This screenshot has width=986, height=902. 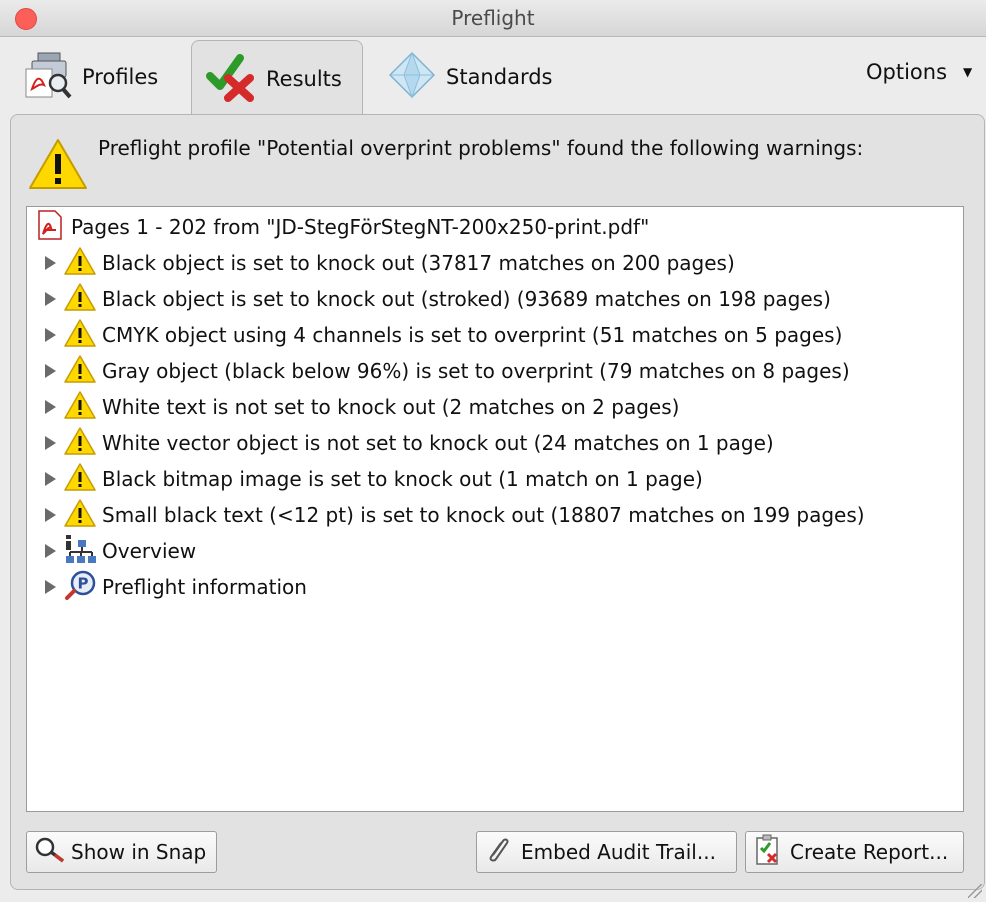 I want to click on window-title: Preflight, so click(x=493, y=18).